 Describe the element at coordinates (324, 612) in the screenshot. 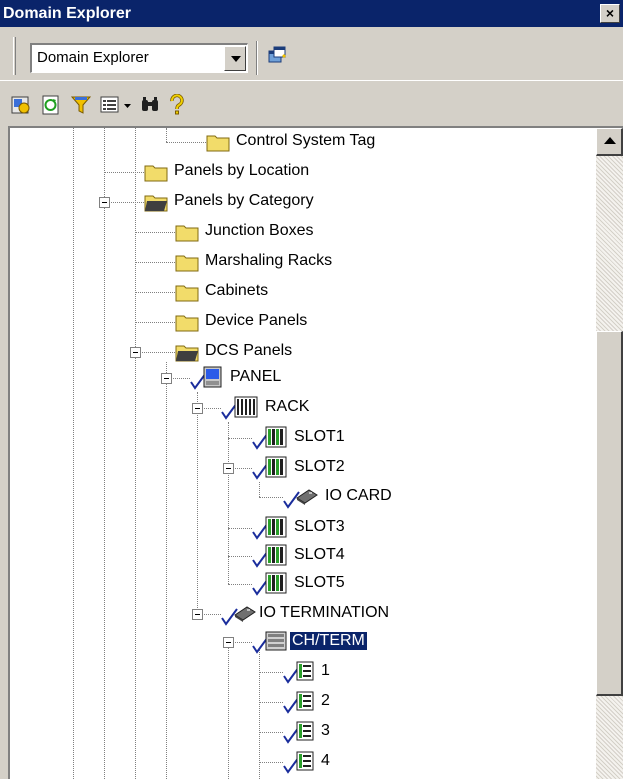

I see `tree-node-label: IO TERMINATION` at that location.